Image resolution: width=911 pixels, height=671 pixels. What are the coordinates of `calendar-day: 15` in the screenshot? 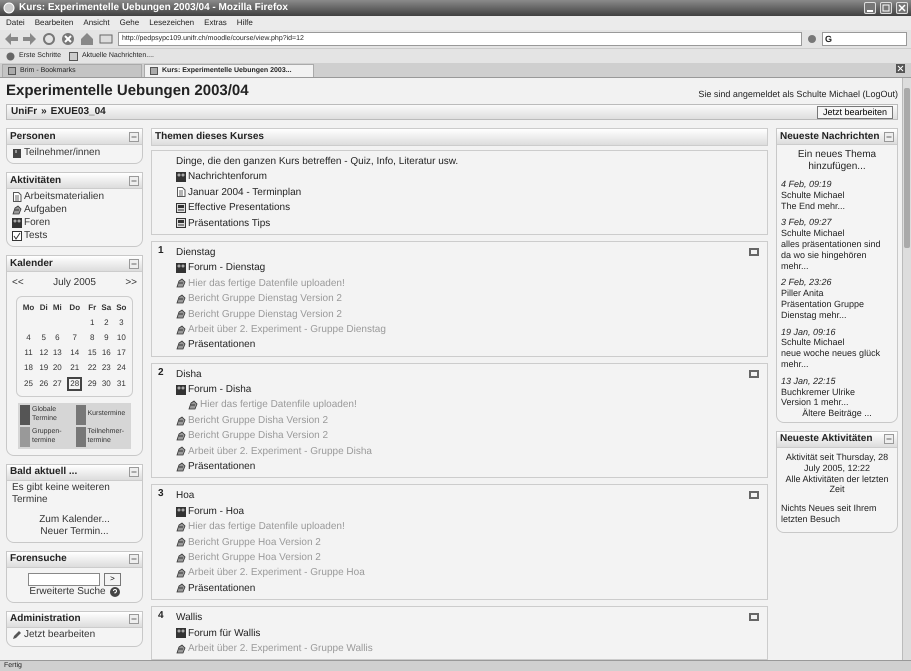 It's located at (92, 352).